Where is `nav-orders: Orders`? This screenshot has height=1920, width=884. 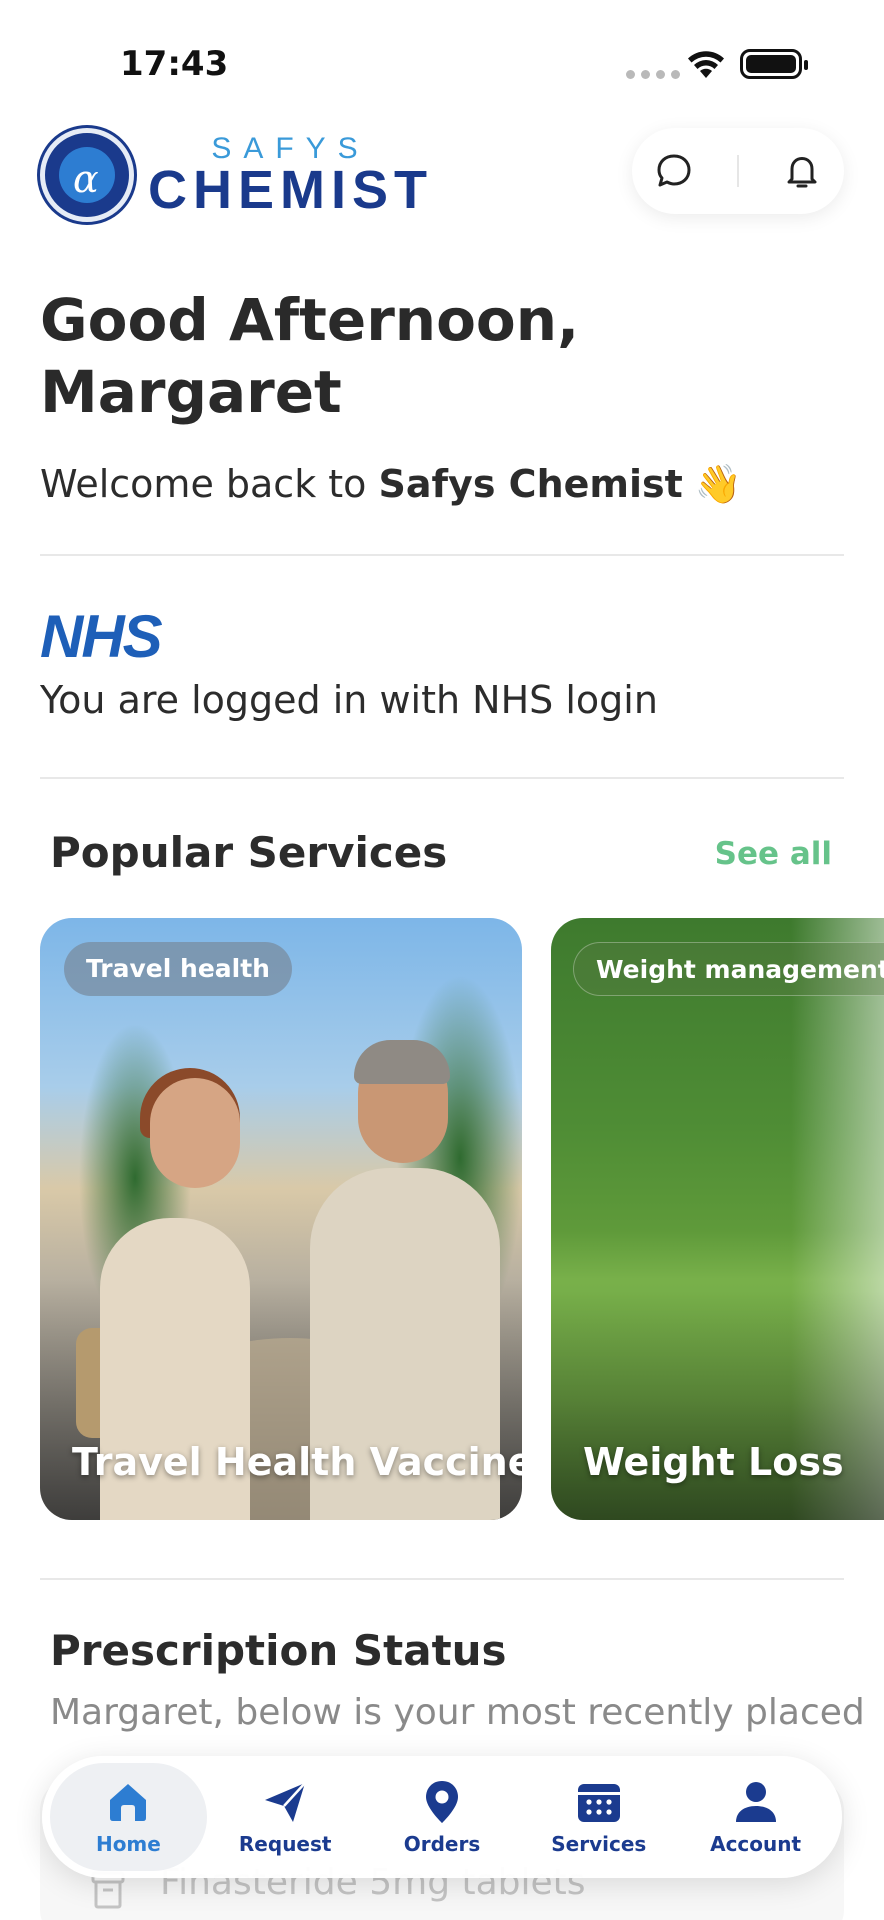 nav-orders: Orders is located at coordinates (442, 1817).